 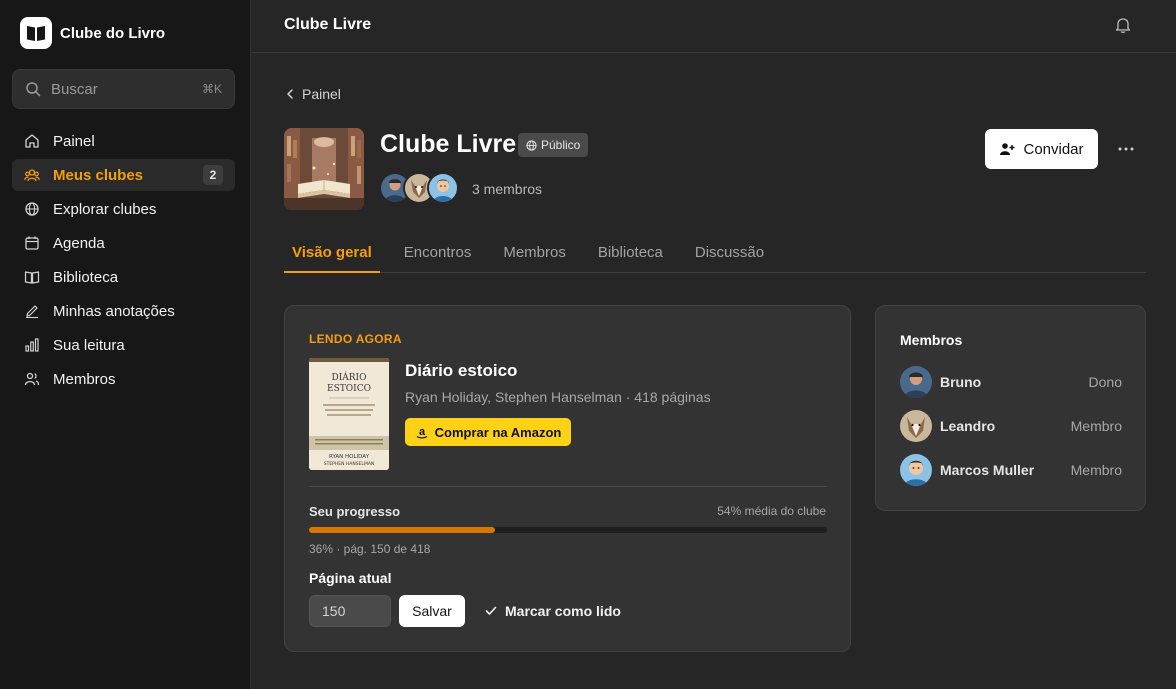 I want to click on people-icon, so click(x=32, y=379).